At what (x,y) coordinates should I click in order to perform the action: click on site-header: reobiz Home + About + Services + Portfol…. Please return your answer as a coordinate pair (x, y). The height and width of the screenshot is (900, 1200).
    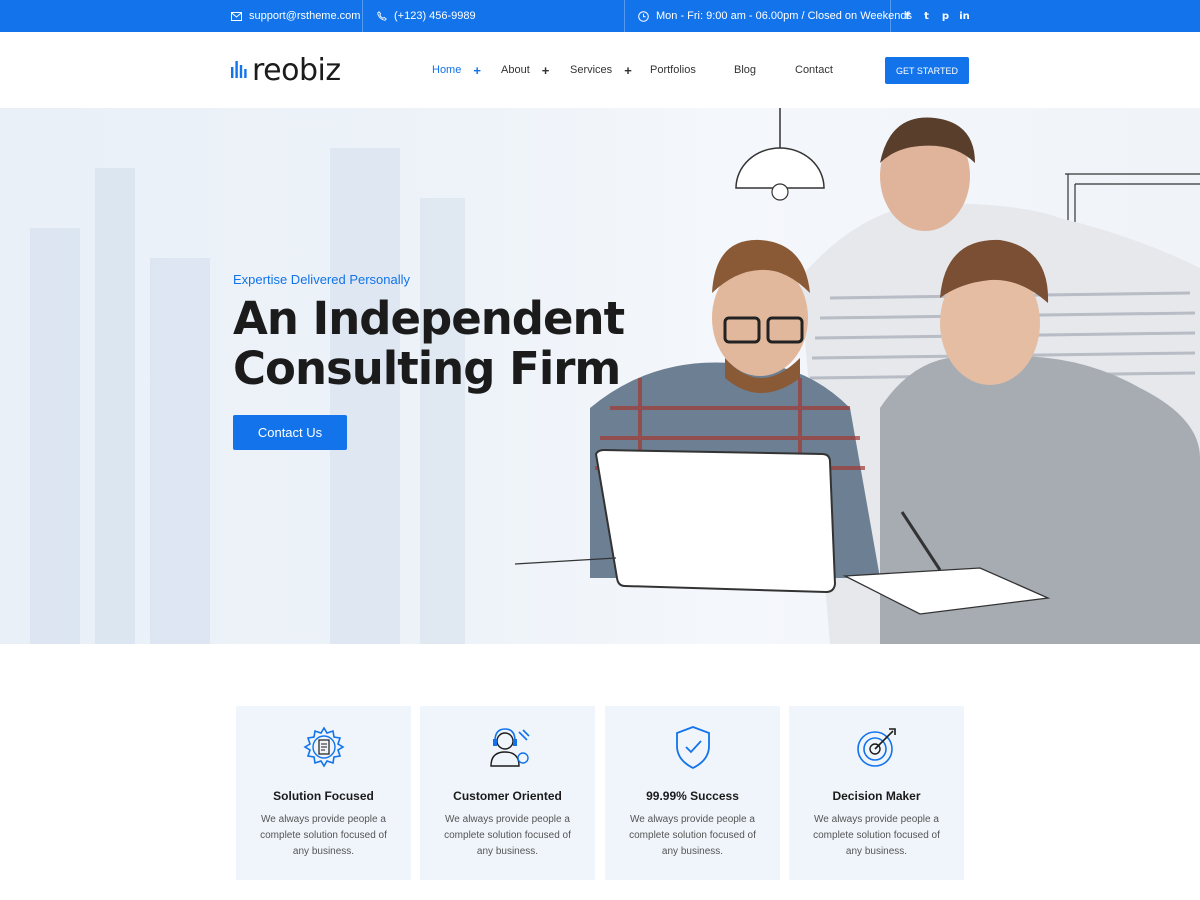
    Looking at the image, I should click on (600, 70).